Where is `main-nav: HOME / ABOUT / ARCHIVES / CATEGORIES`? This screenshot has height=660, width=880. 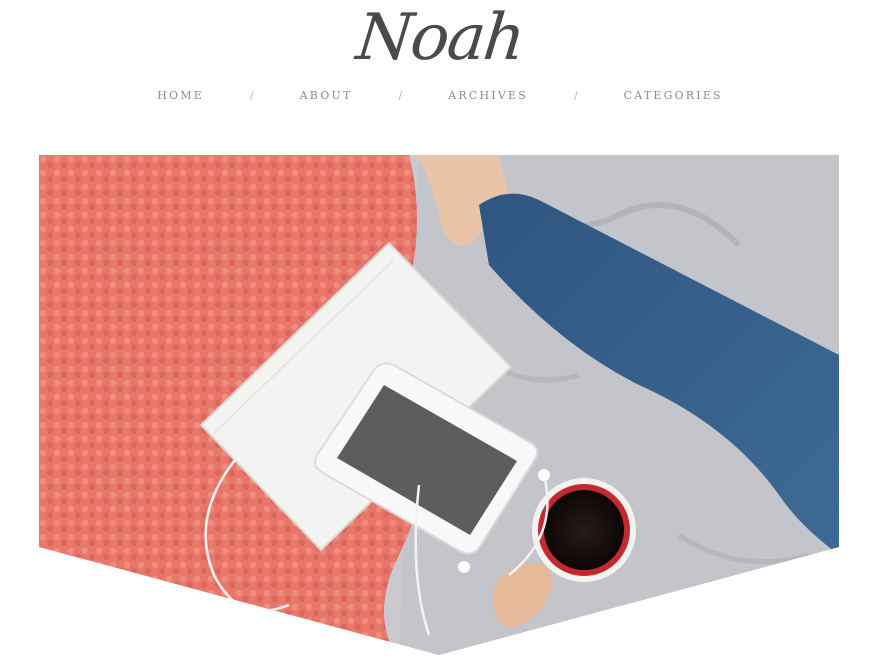 main-nav: HOME / ABOUT / ARCHIVES / CATEGORIES is located at coordinates (440, 95).